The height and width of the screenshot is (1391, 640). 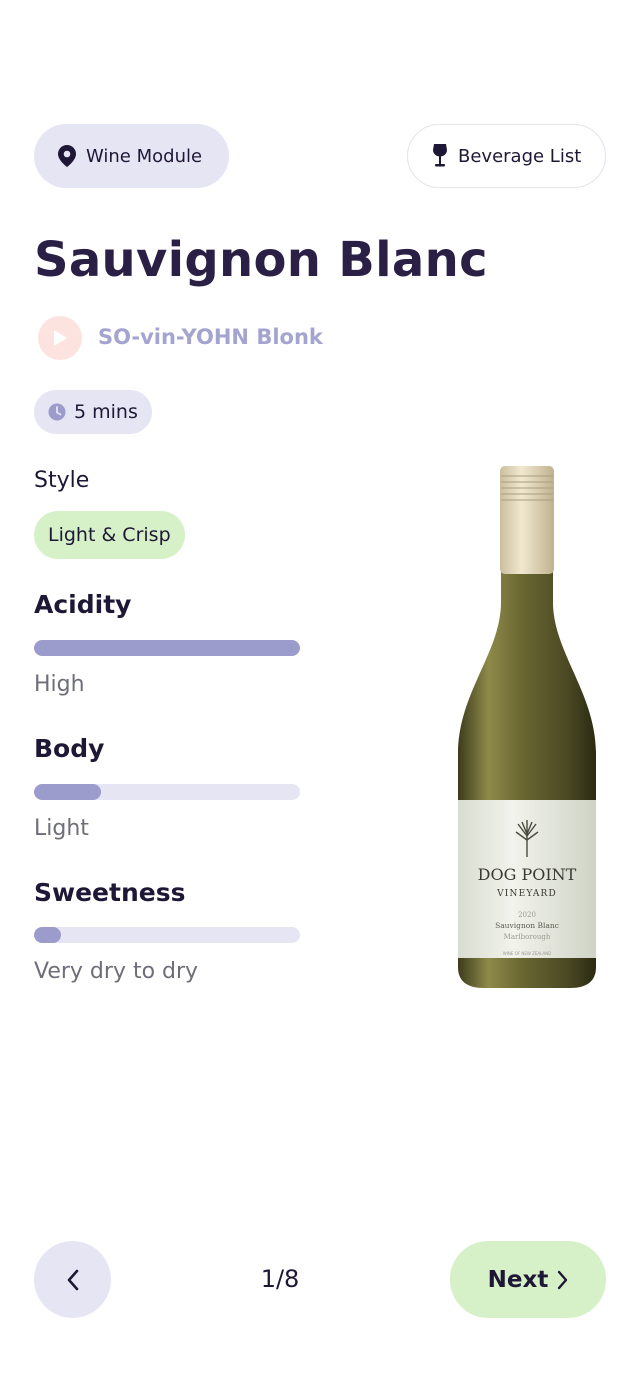 What do you see at coordinates (167, 792) in the screenshot?
I see `body-bar` at bounding box center [167, 792].